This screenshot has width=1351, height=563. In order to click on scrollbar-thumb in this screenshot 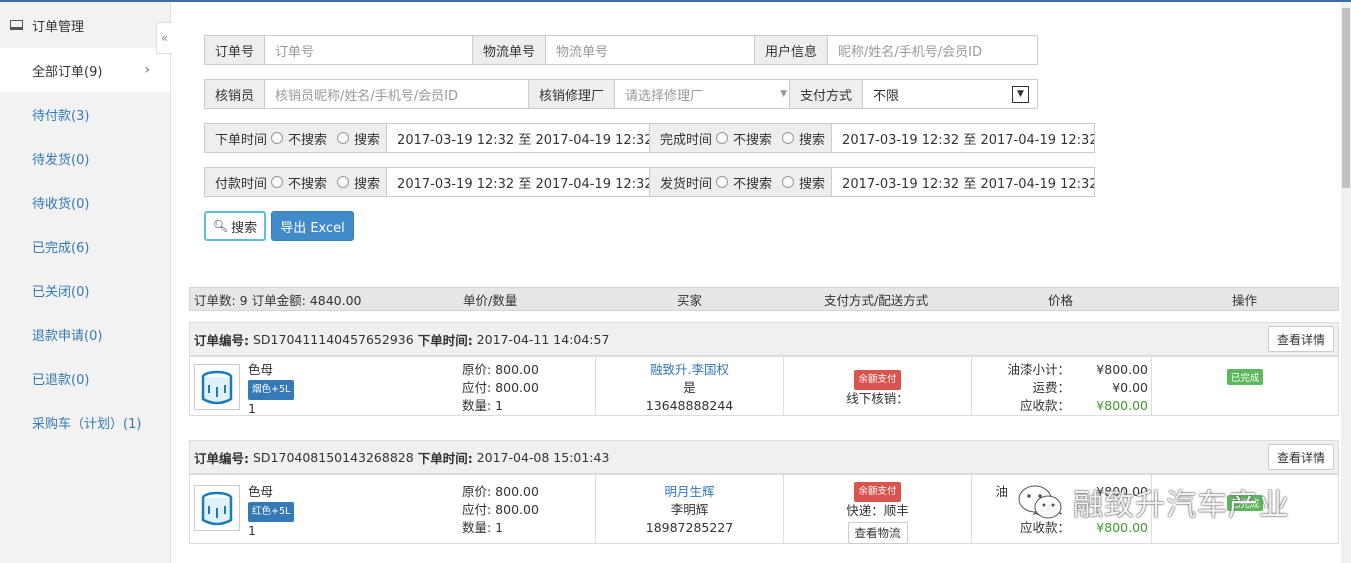, I will do `click(1346, 98)`.